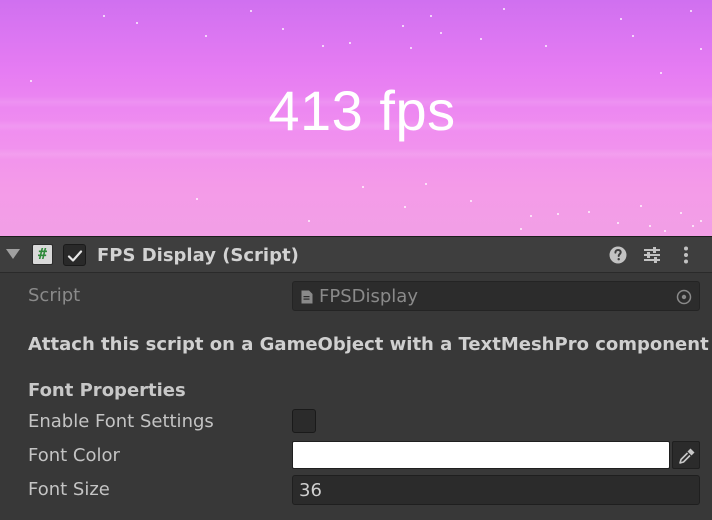  What do you see at coordinates (356, 154) in the screenshot?
I see `sky-band` at bounding box center [356, 154].